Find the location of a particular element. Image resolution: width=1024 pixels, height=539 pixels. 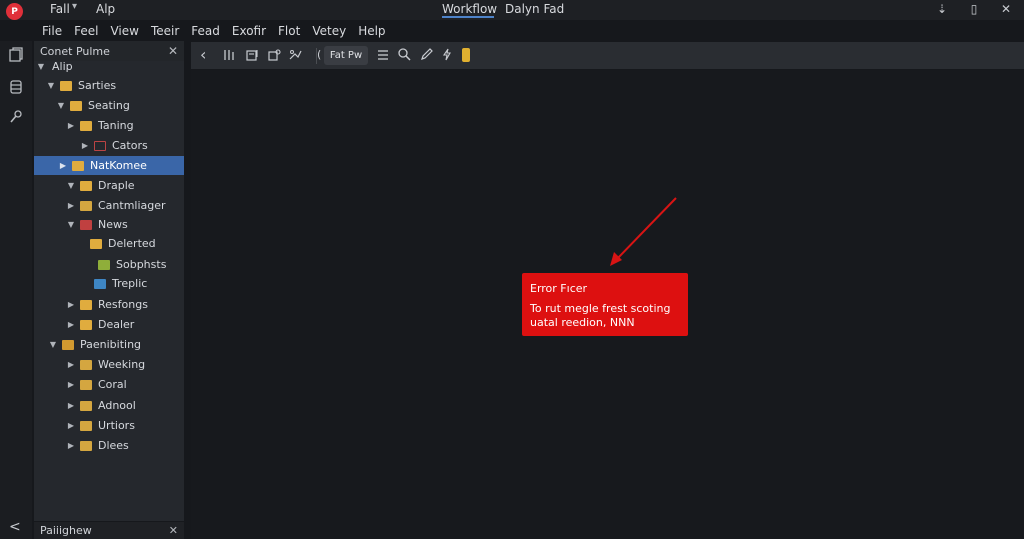

chevron-down-icon: ▾ is located at coordinates (74, 6).